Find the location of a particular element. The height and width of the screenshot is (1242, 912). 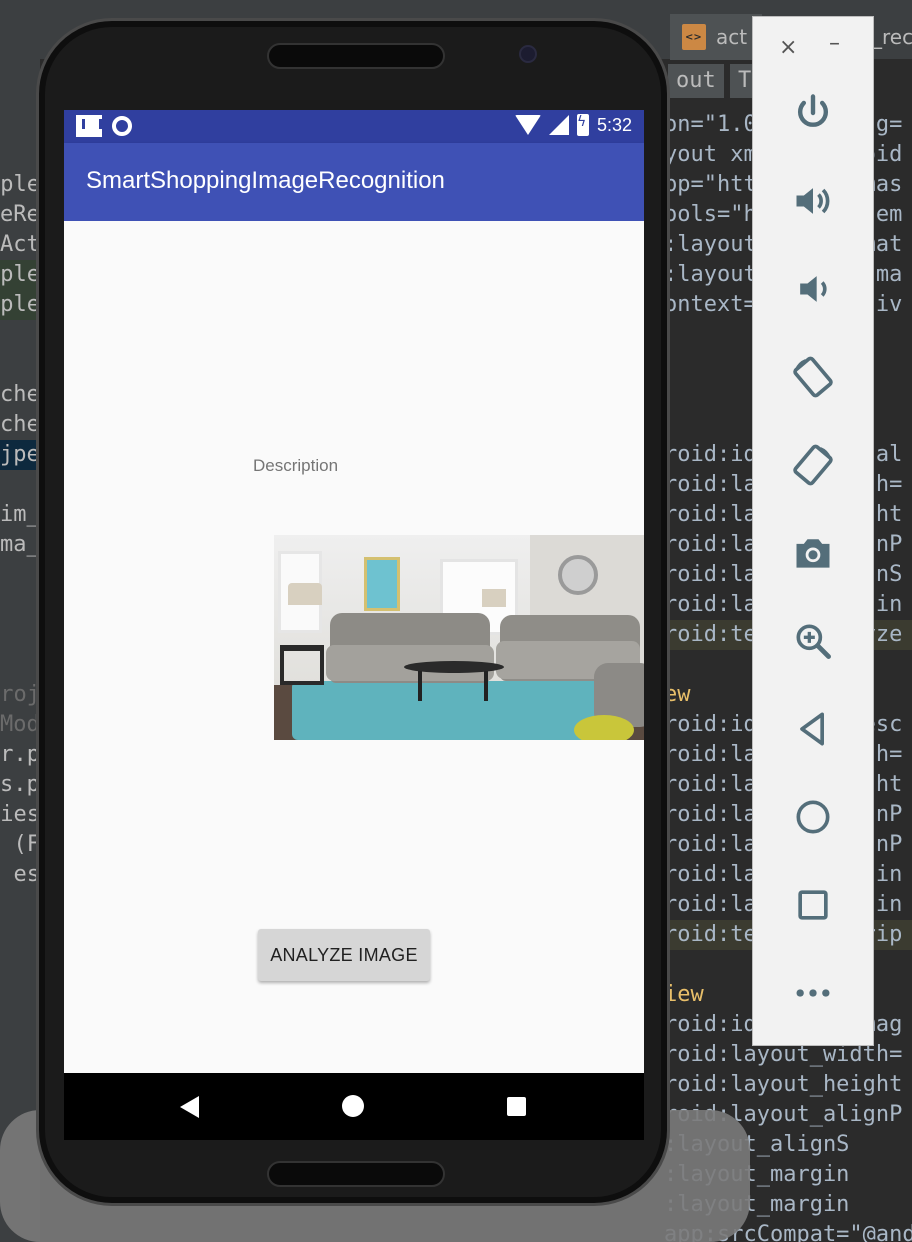

ide-tab-label: _rec is located at coordinates (892, 37).